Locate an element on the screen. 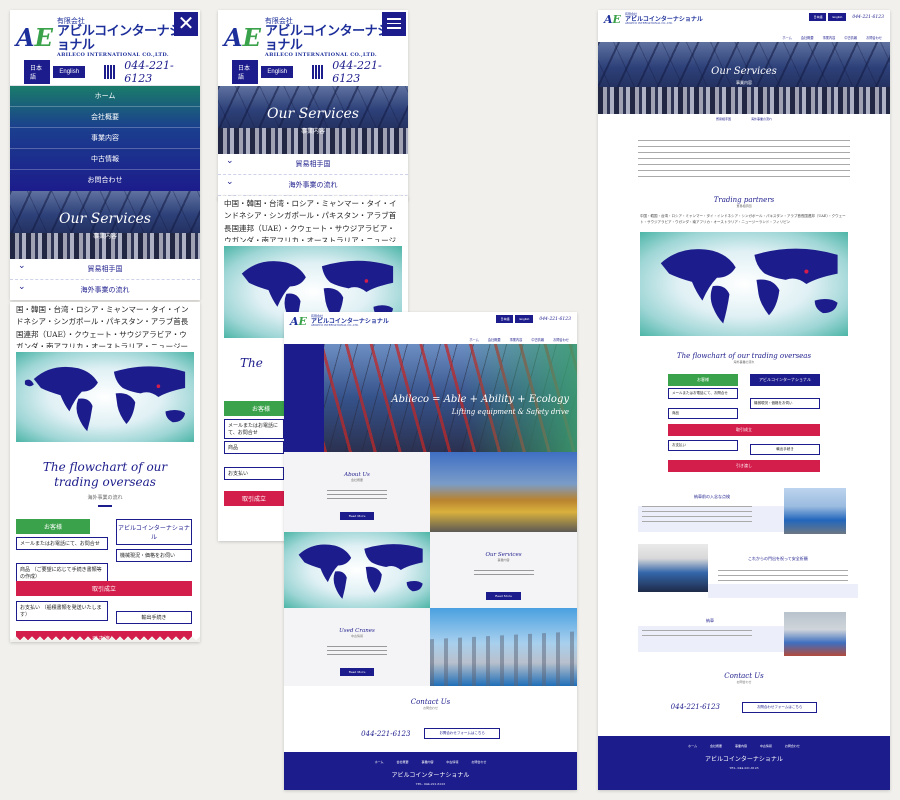 This screenshot has width=900, height=800. svc-lang-en: English is located at coordinates (837, 17).